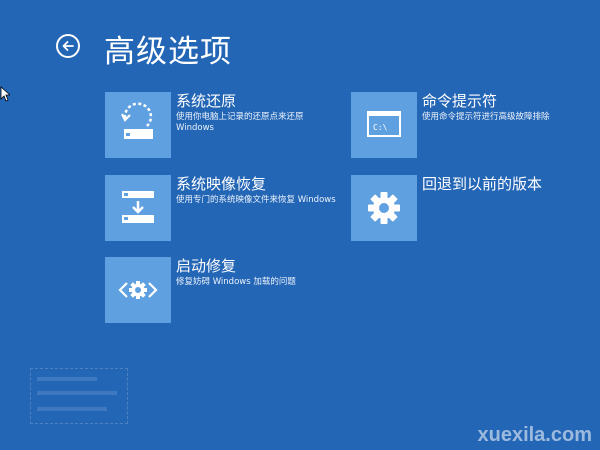  I want to click on blurred-region, so click(79, 396).